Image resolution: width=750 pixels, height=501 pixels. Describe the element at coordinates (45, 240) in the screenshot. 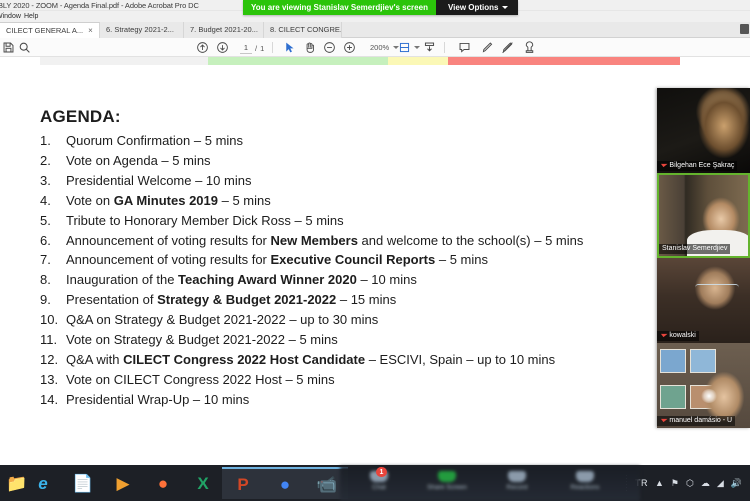

I see `agenda-item-number: 6.` at that location.